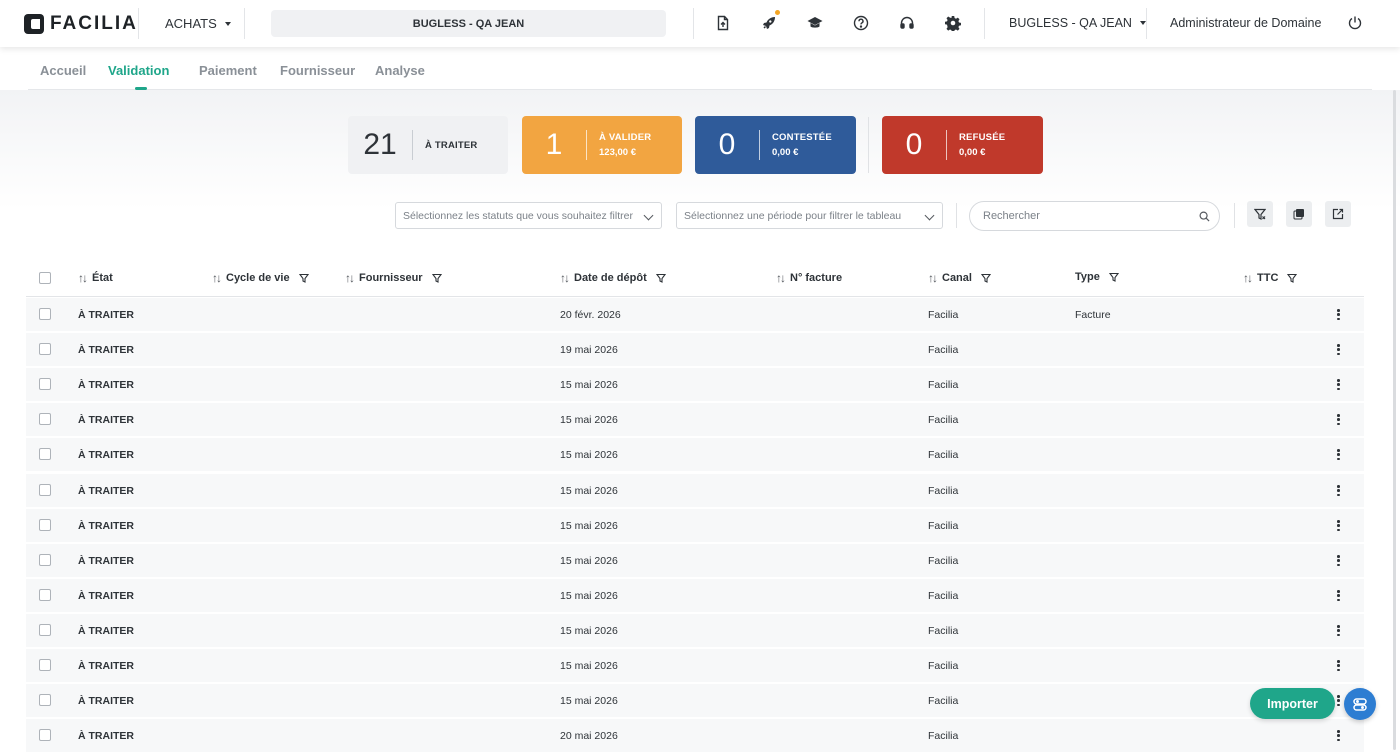 Image resolution: width=1400 pixels, height=753 pixels. I want to click on tab-accueil: Accueil, so click(63, 70).